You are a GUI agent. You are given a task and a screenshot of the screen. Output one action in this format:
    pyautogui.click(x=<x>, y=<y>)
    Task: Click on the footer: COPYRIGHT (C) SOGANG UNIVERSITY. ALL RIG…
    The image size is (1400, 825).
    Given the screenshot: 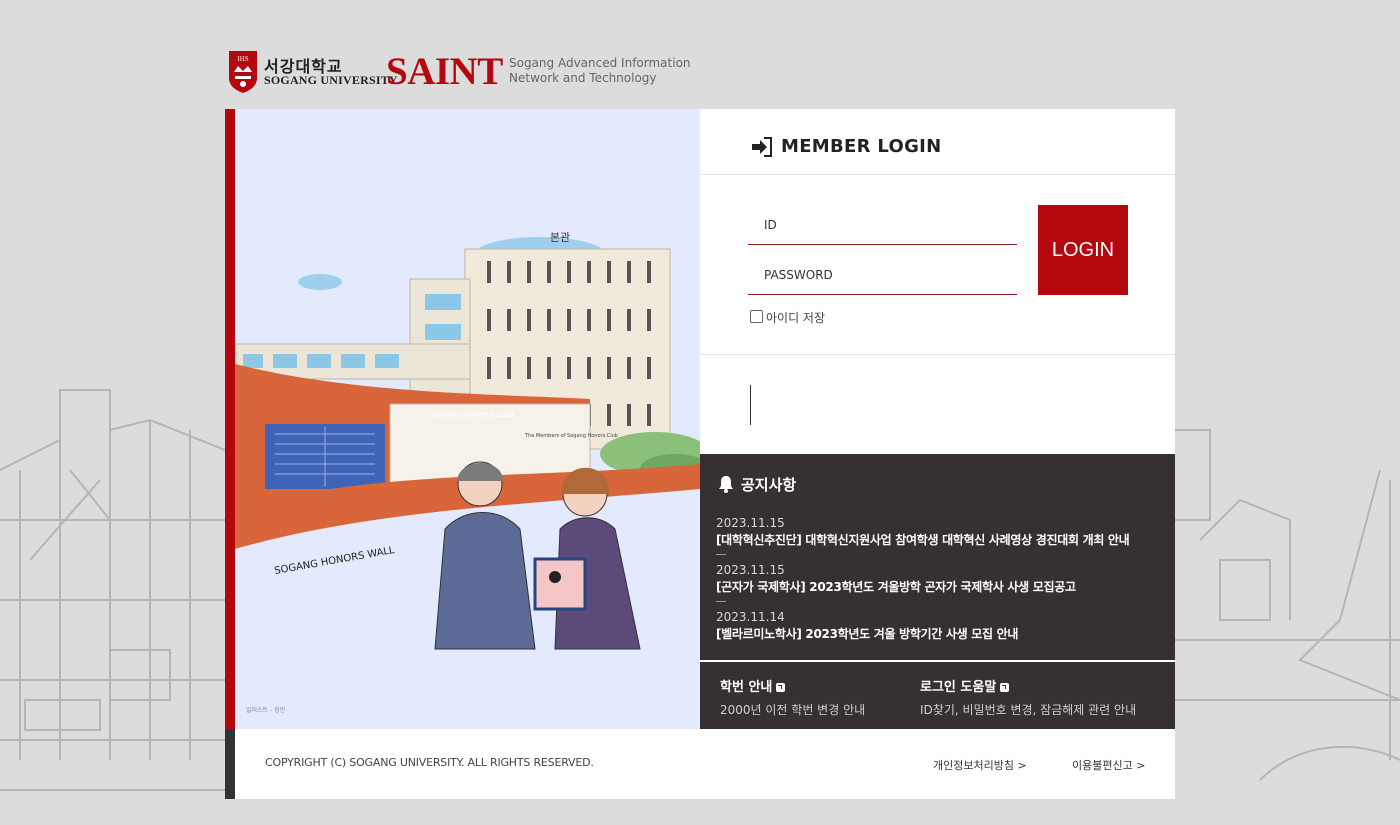 What is the action you would take?
    pyautogui.click(x=705, y=764)
    